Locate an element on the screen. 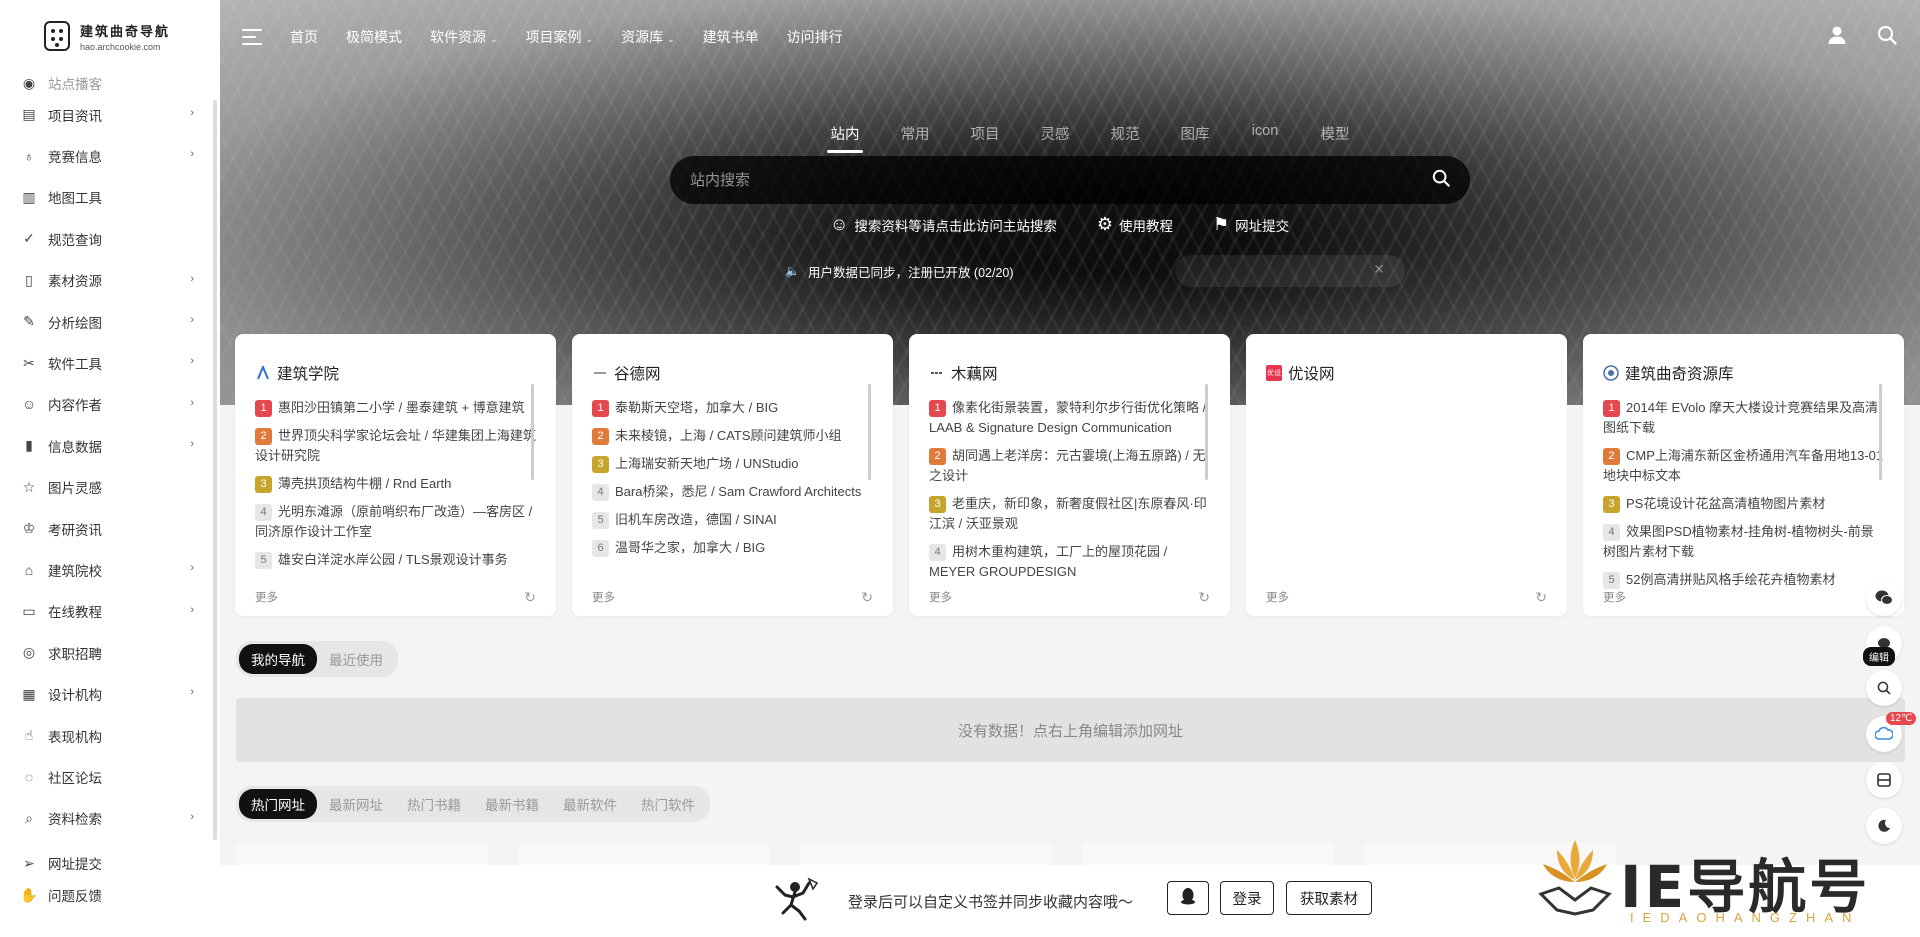 Image resolution: width=1920 pixels, height=937 pixels. list-item: 2 CMP上海浦东新区金桥通用汽车备用地13-01地块中标文本 is located at coordinates (1743, 466).